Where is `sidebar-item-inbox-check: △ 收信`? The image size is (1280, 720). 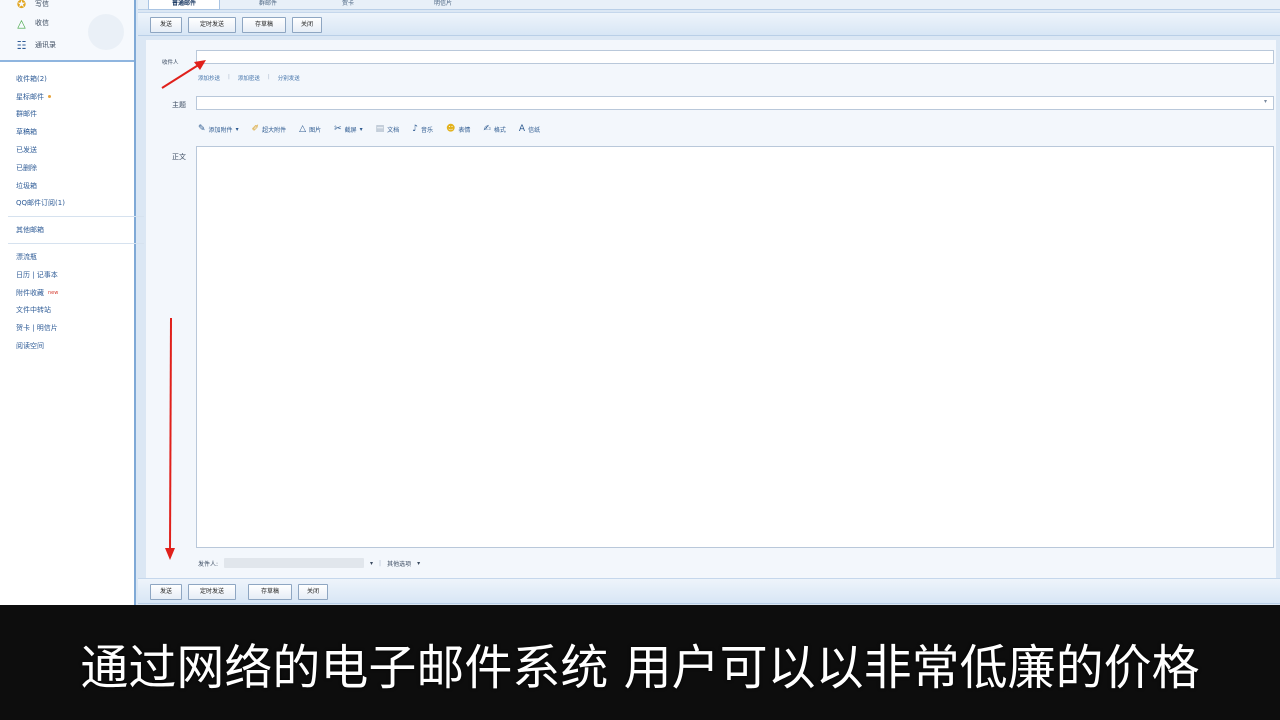
sidebar-item-inbox-check: △ 收信 is located at coordinates (32, 23).